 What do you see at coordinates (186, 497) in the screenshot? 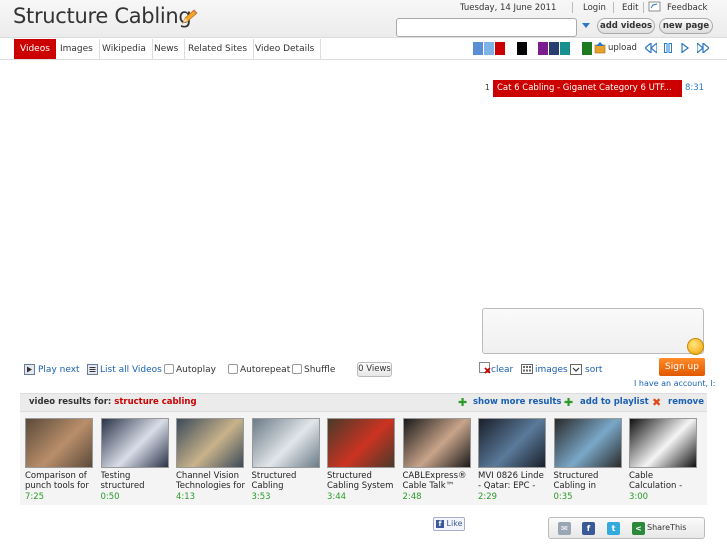
I see `video-duration: 4:13` at bounding box center [186, 497].